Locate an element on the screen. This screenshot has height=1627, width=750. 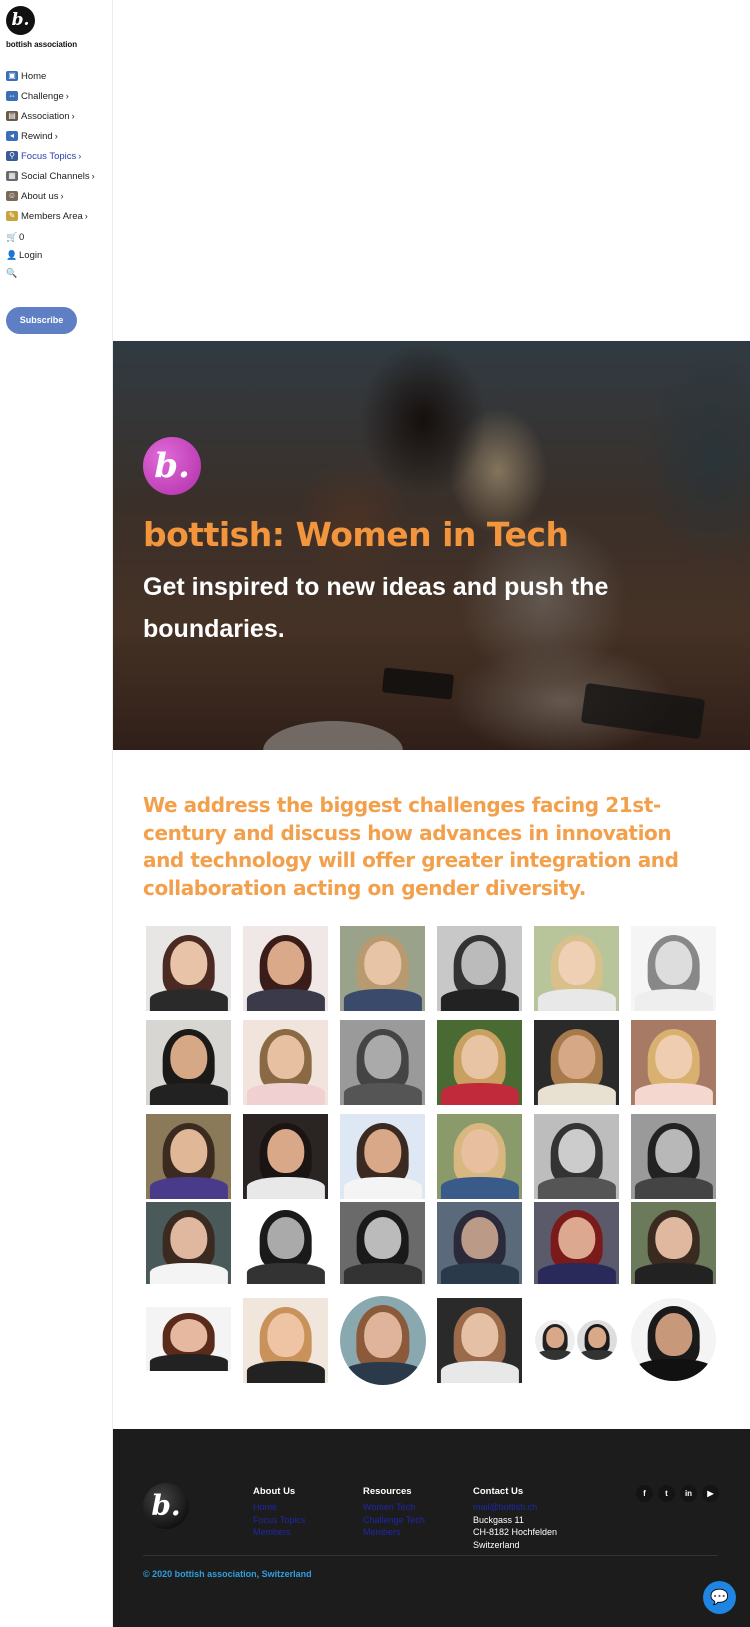
youtube-icon: ▶ is located at coordinates (710, 1493).